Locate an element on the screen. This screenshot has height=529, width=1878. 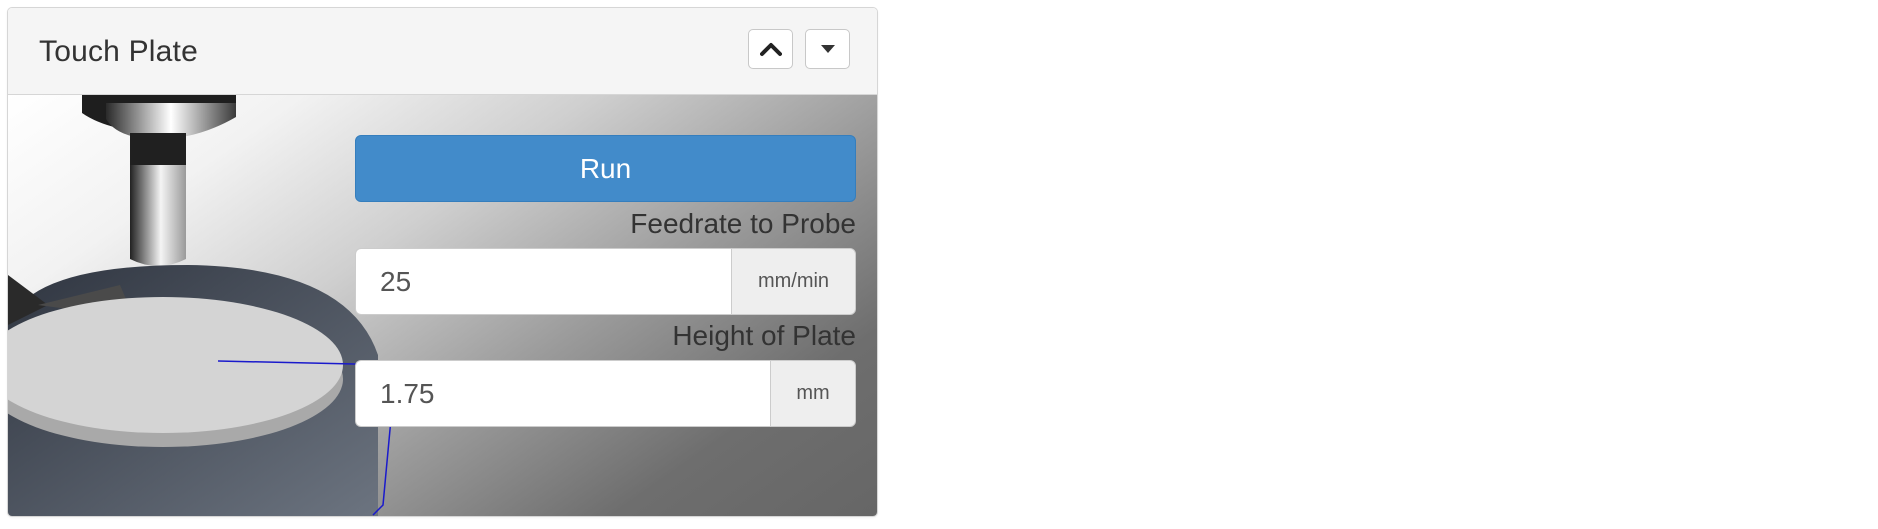
run-button: Run is located at coordinates (605, 168).